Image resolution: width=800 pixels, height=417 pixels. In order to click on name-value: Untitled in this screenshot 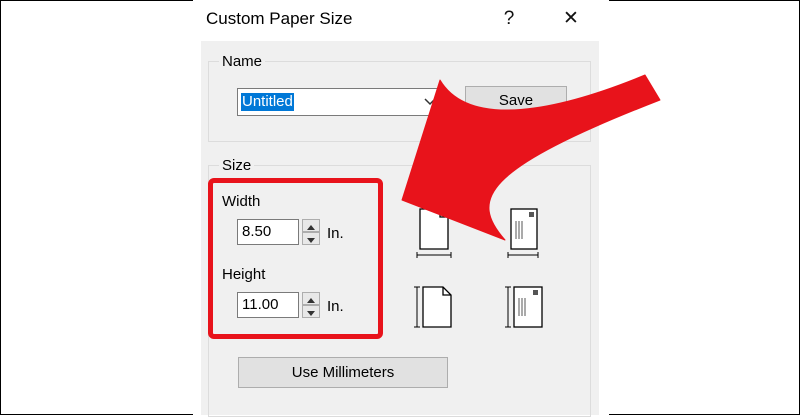, I will do `click(267, 102)`.